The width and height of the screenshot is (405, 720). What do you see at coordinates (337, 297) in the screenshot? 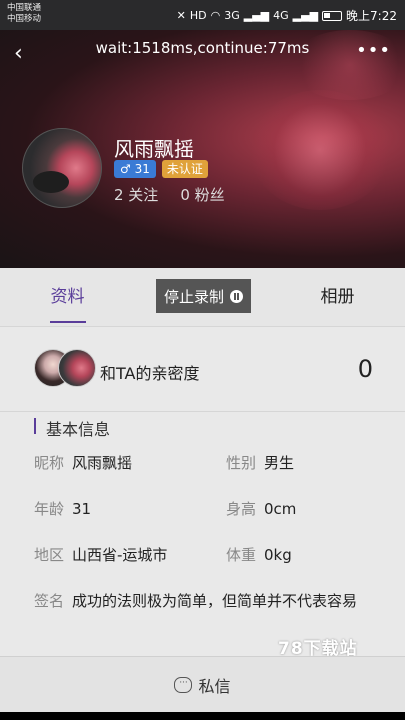
I see `tab-album: 相册` at bounding box center [337, 297].